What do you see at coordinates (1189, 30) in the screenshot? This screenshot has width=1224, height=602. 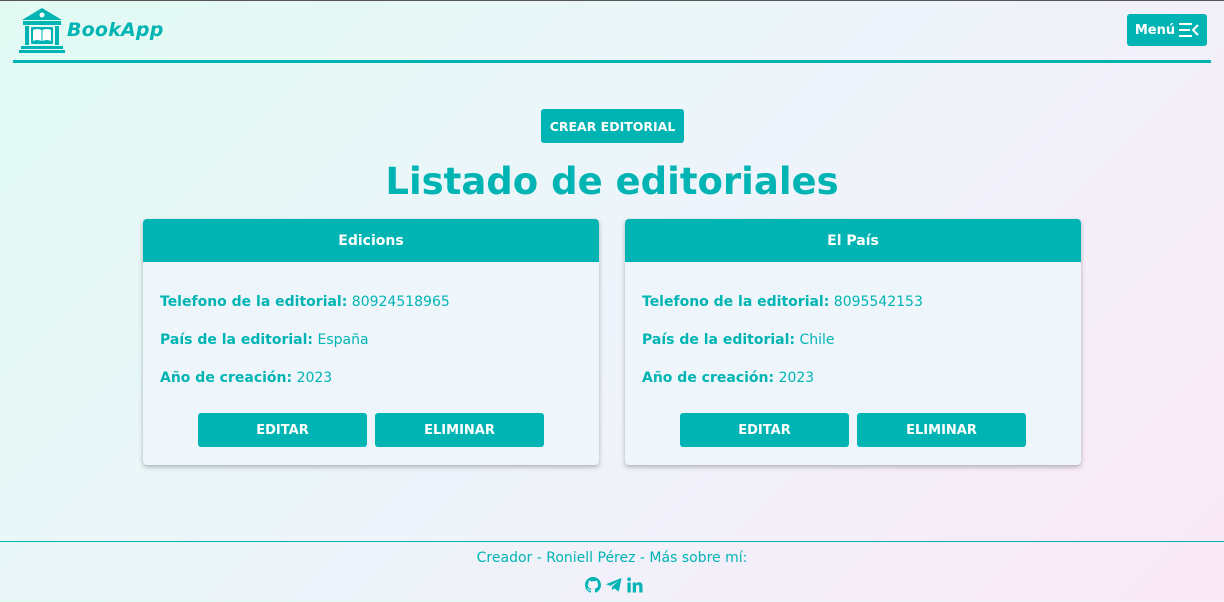 I see `menu-collapse-icon` at bounding box center [1189, 30].